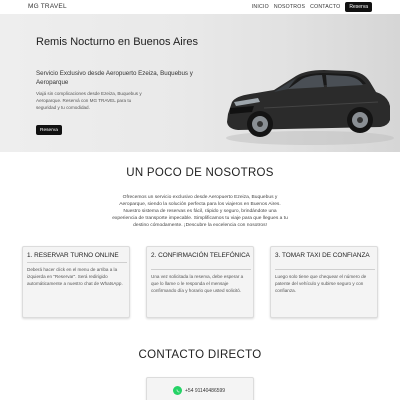 This screenshot has width=400, height=400. Describe the element at coordinates (73, 255) in the screenshot. I see `step-card-title: 1. RESERVAR TURNO ONLINE` at that location.